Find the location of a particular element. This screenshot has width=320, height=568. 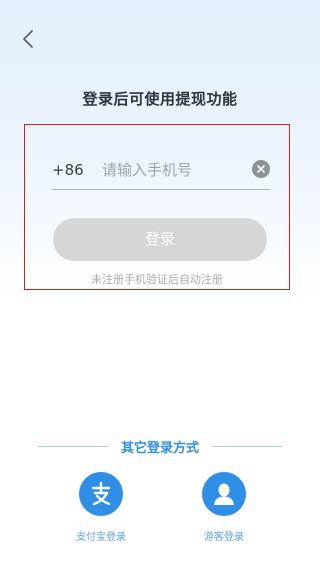

user-icon is located at coordinates (224, 494).